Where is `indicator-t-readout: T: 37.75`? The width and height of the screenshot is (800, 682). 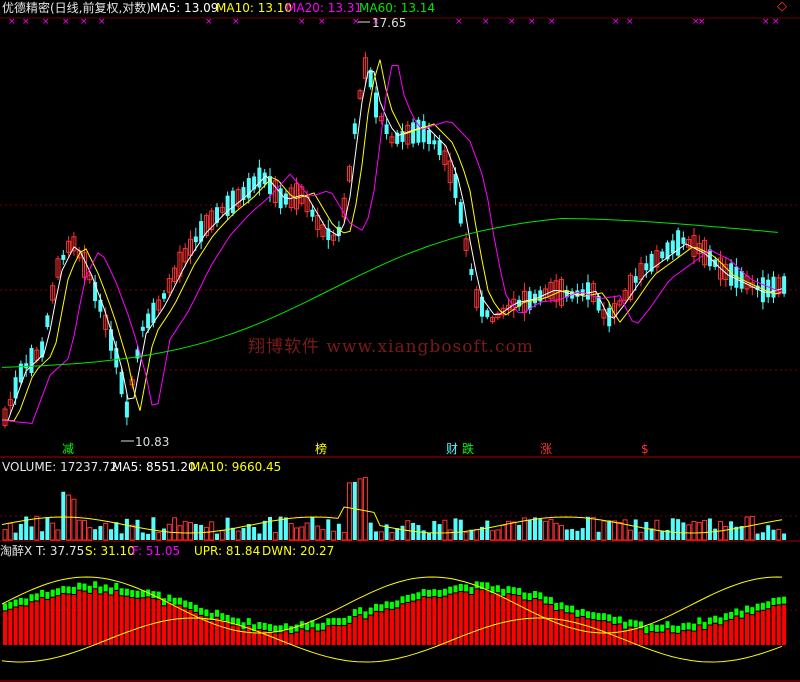
indicator-t-readout: T: 37.75 is located at coordinates (60, 551).